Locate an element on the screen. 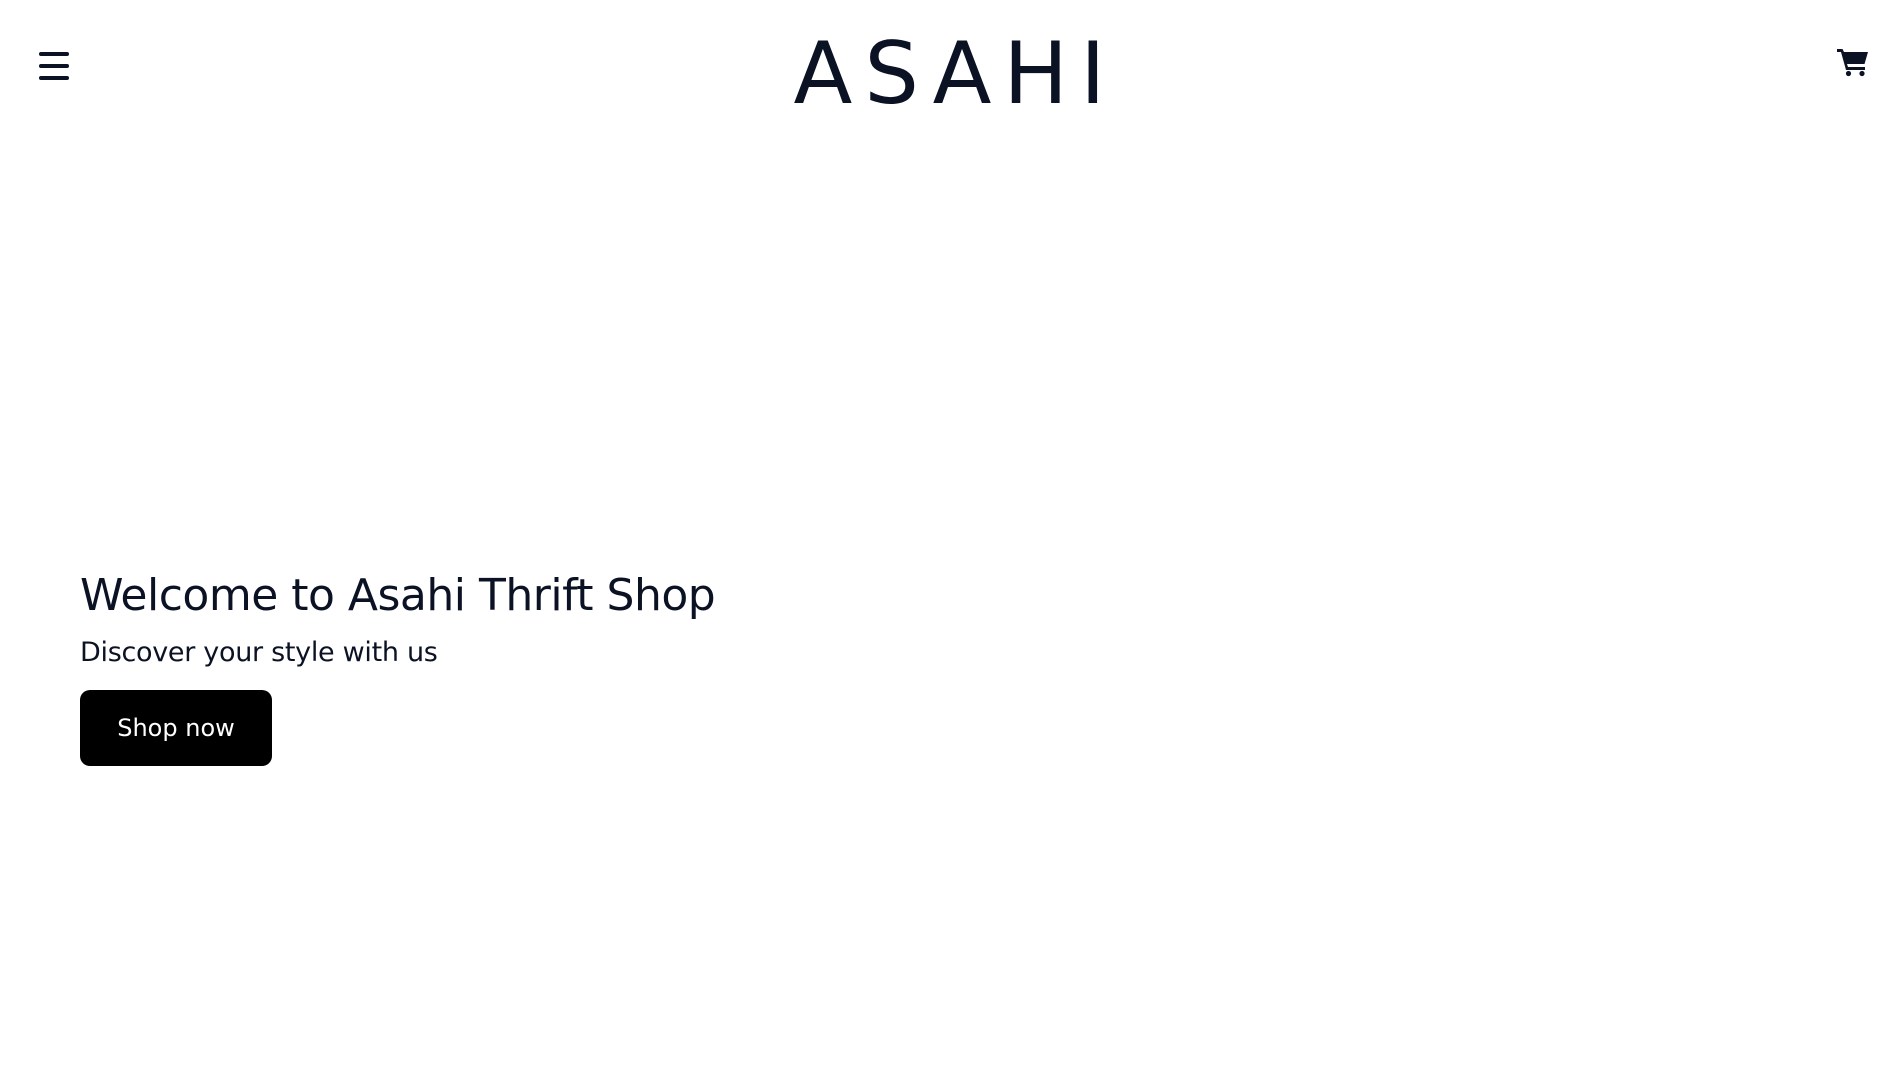  shopping-cart-icon is located at coordinates (1856, 65).